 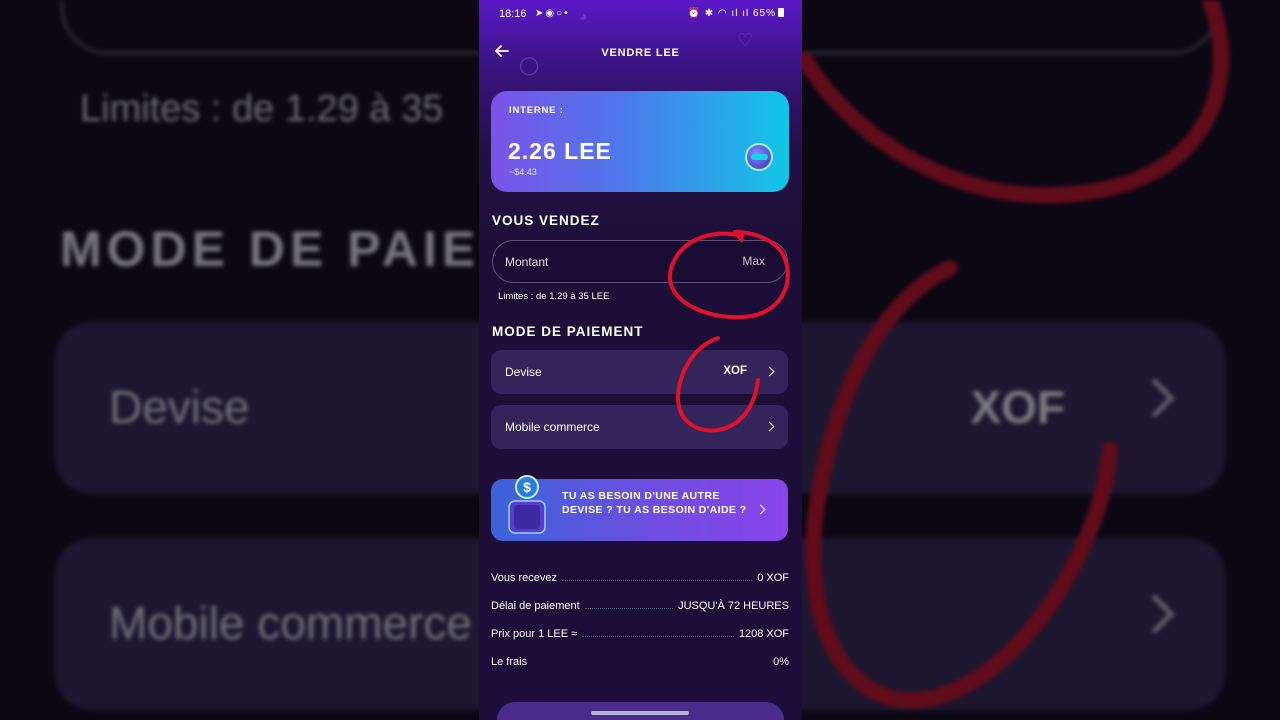 What do you see at coordinates (527, 504) in the screenshot?
I see `money-jar-icon: $` at bounding box center [527, 504].